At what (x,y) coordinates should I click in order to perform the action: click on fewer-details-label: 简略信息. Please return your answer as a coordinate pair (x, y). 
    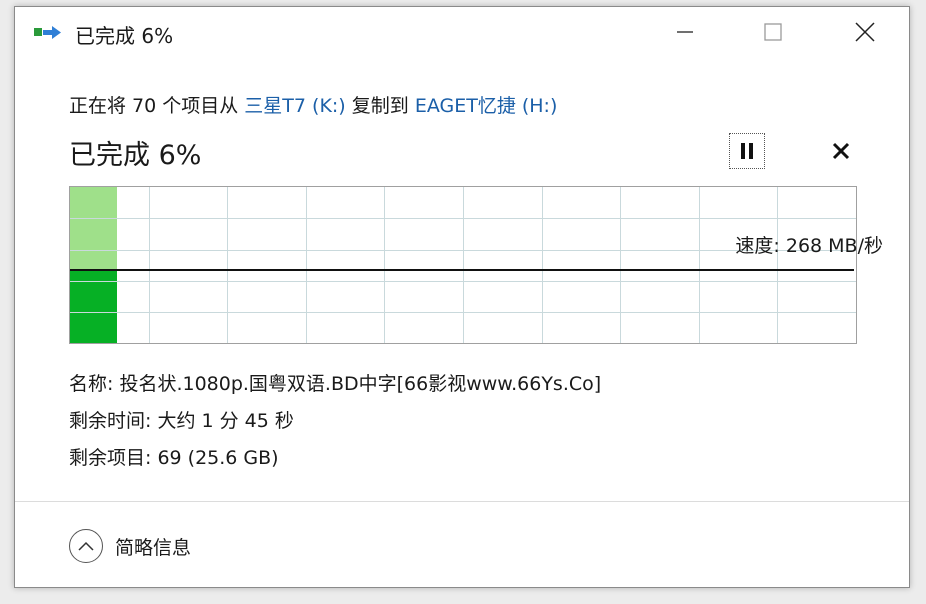
    Looking at the image, I should click on (153, 547).